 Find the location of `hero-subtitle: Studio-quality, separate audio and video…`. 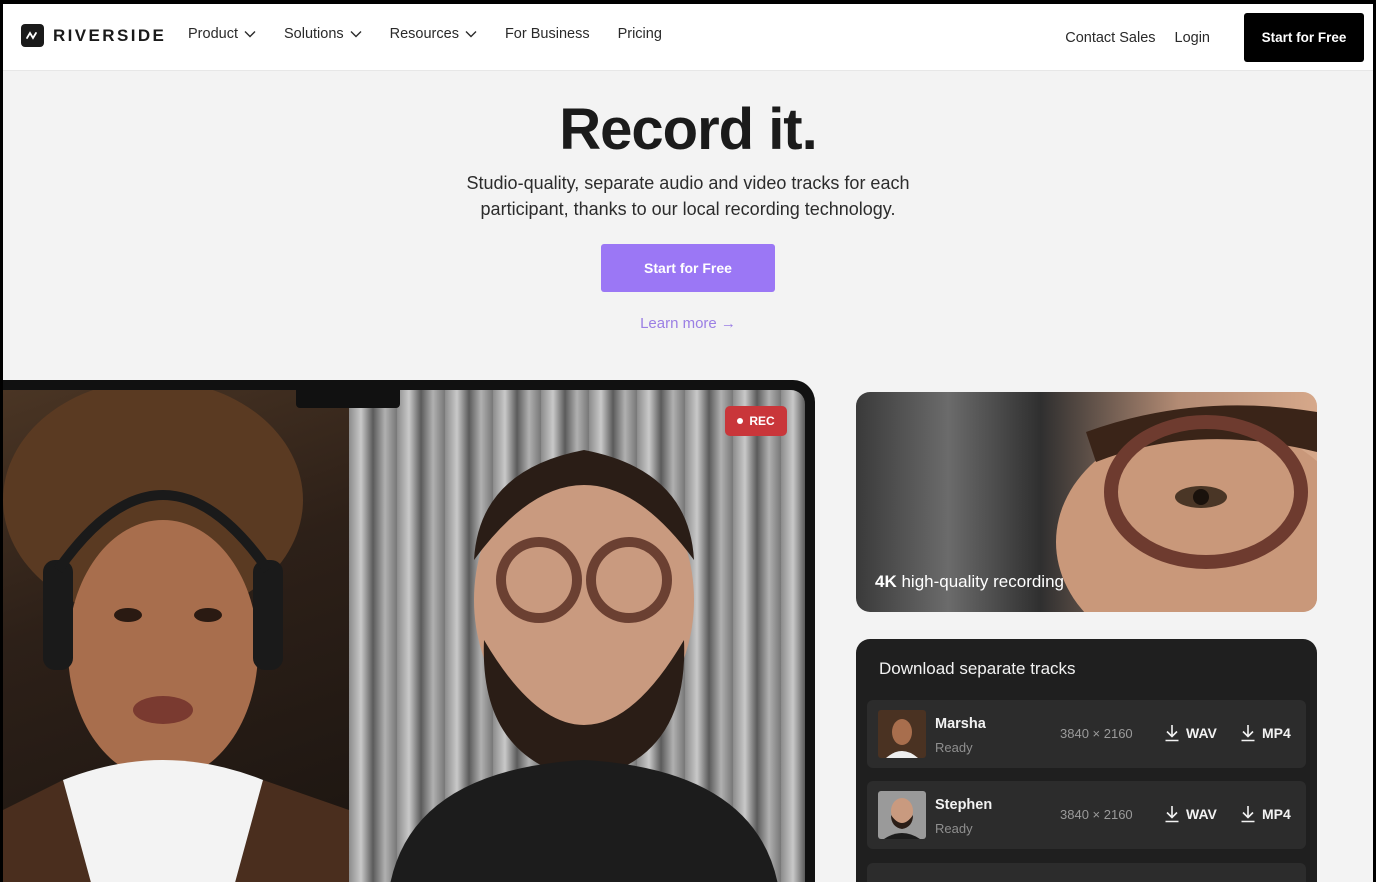

hero-subtitle: Studio-quality, separate audio and video… is located at coordinates (688, 196).